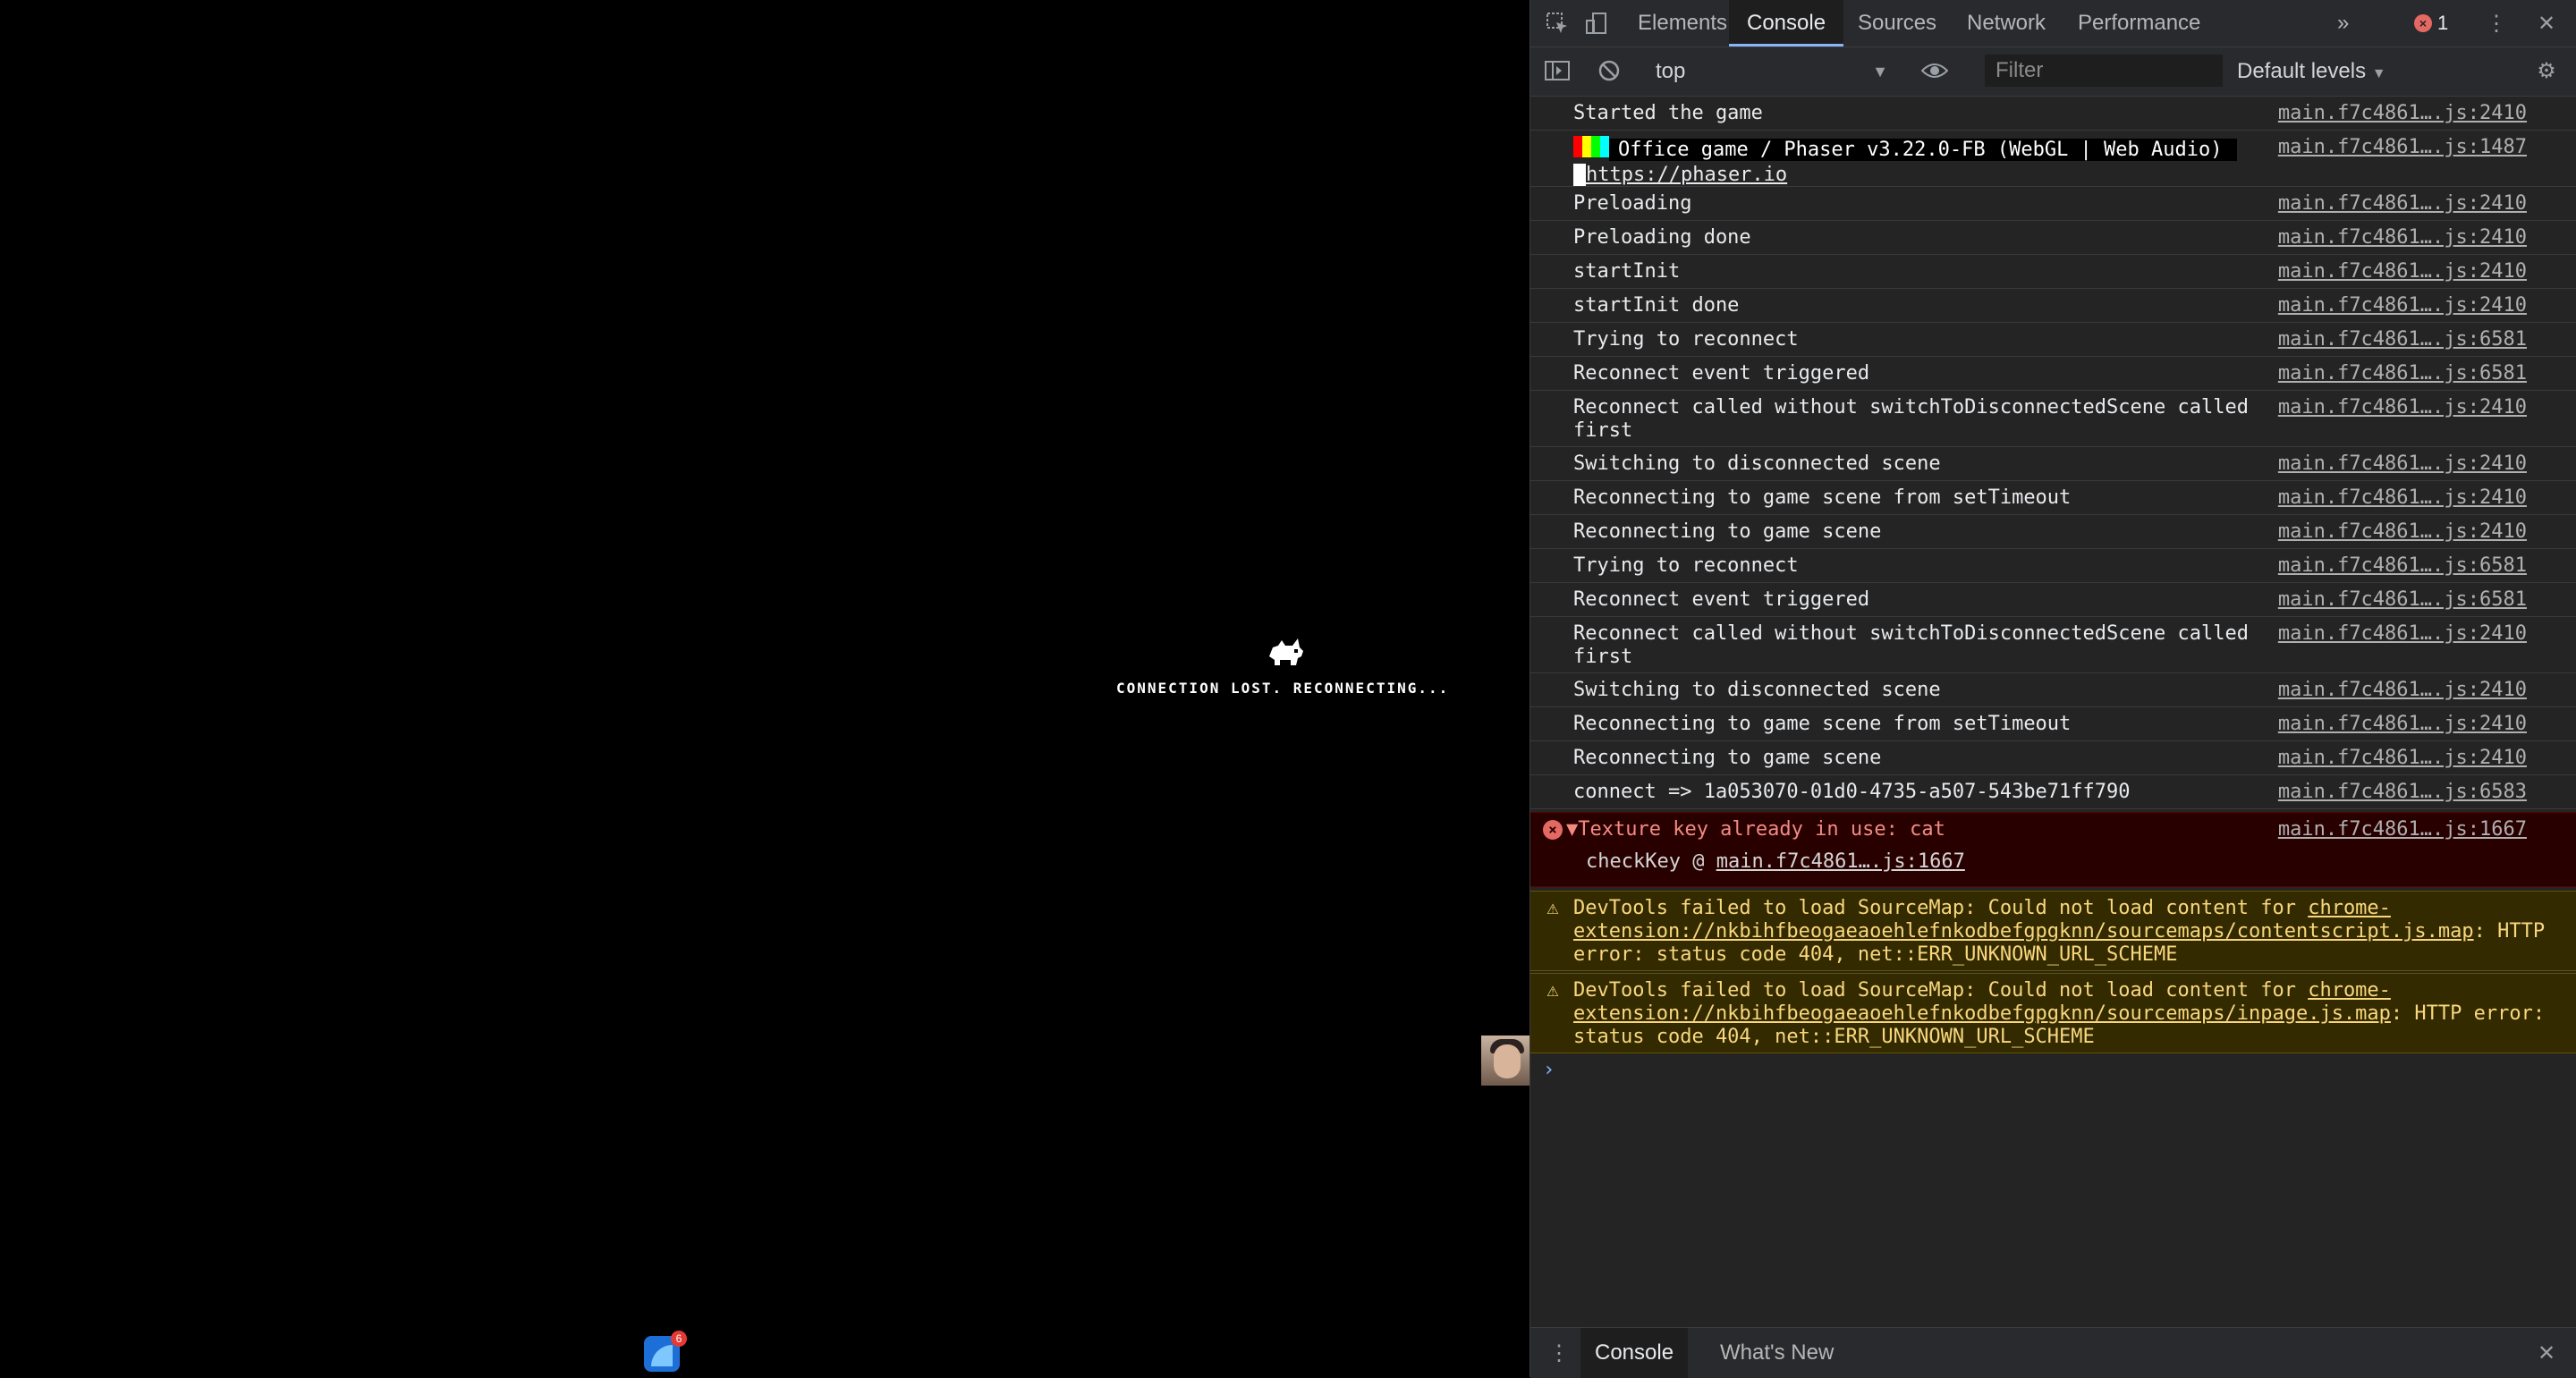 Image resolution: width=2576 pixels, height=1378 pixels. I want to click on log-levels-dropdown: Default levels ▼, so click(2311, 72).